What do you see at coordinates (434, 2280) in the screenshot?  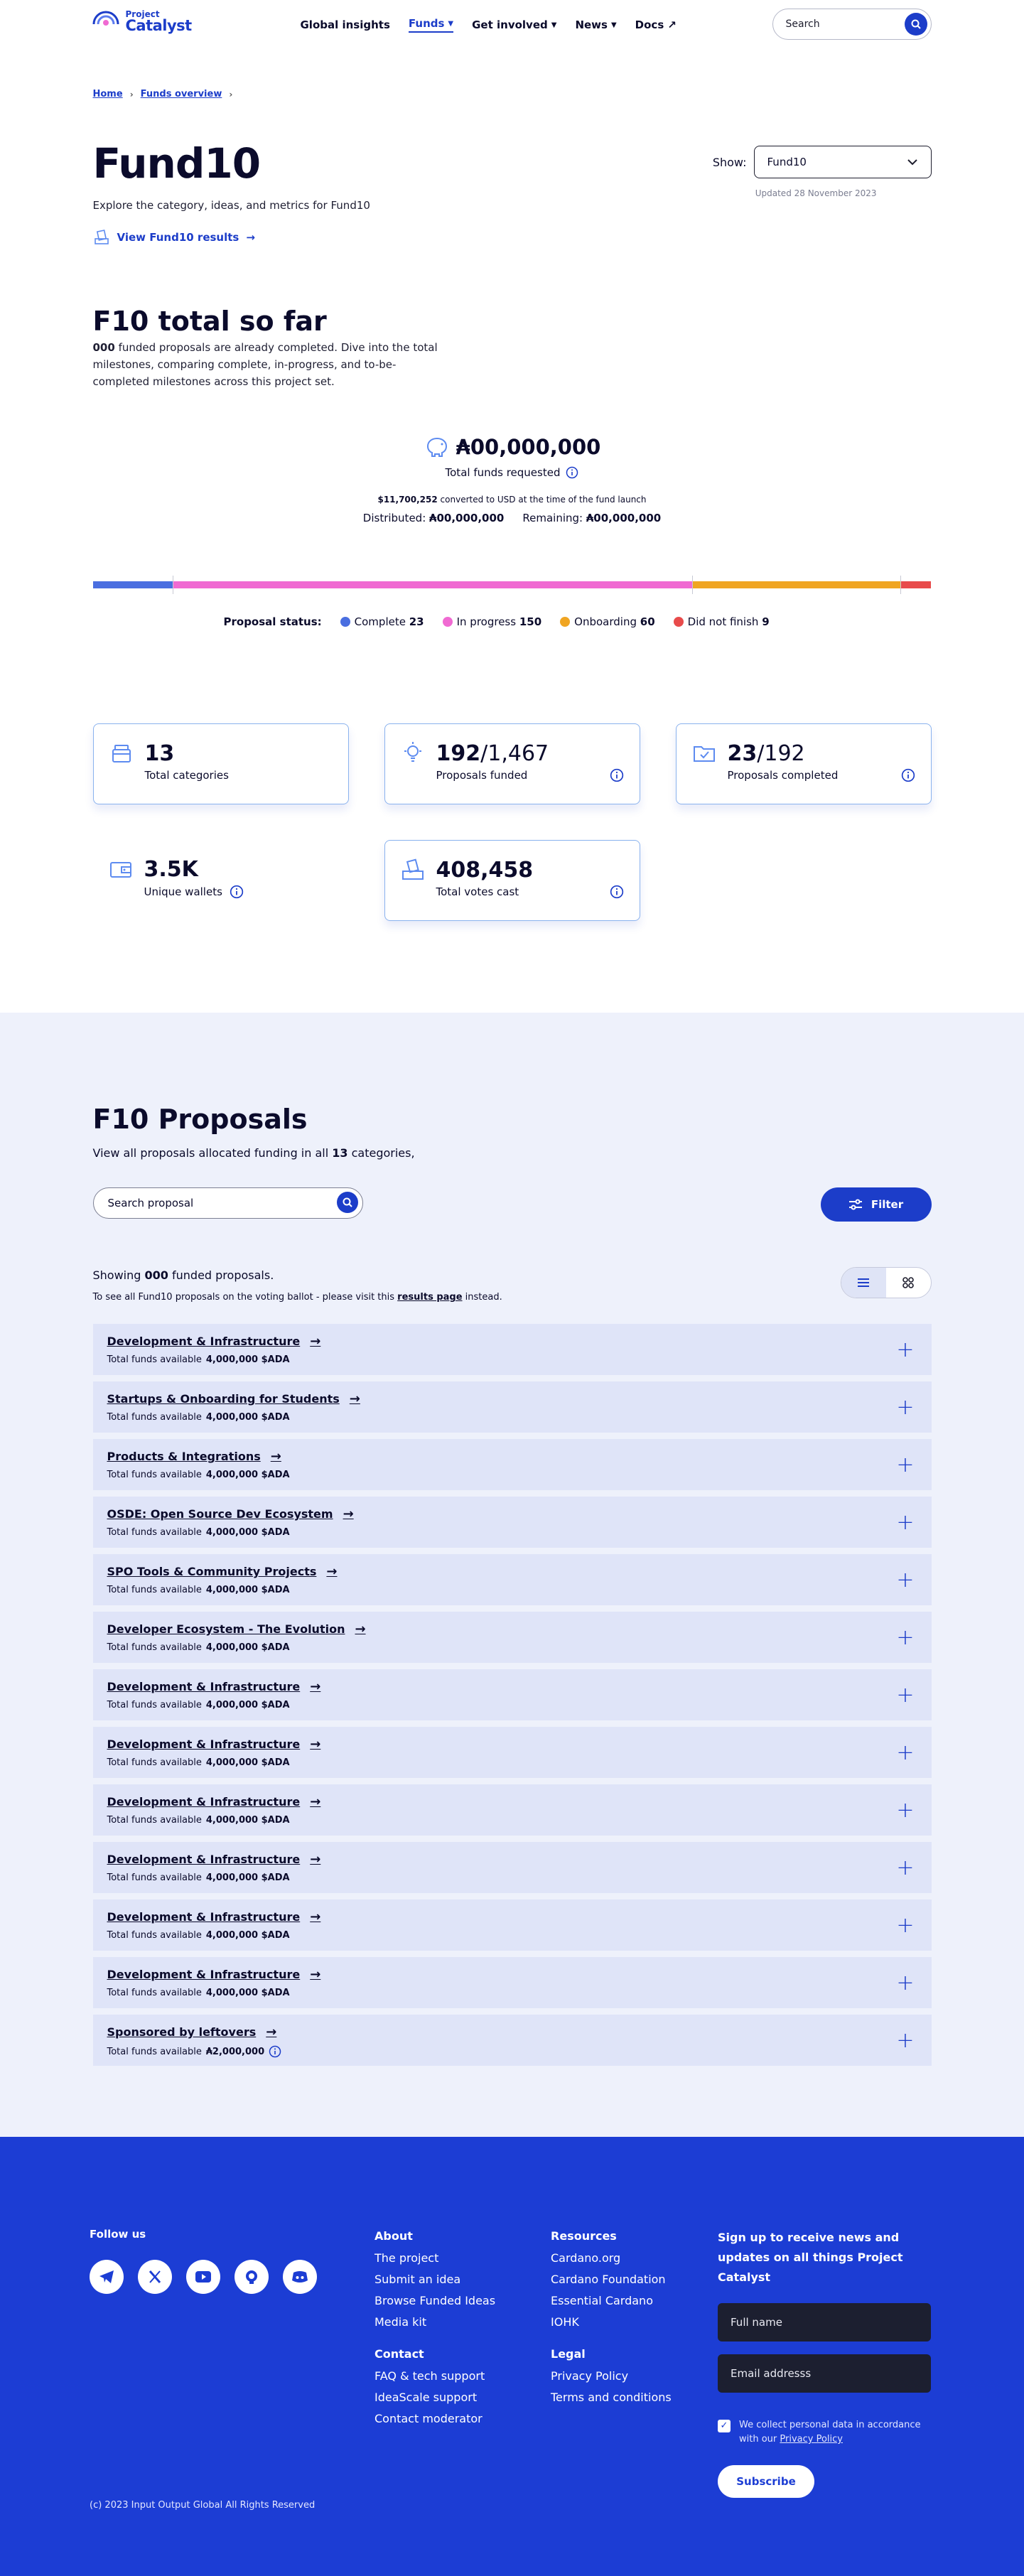 I see `footer-link: Submit an idea` at bounding box center [434, 2280].